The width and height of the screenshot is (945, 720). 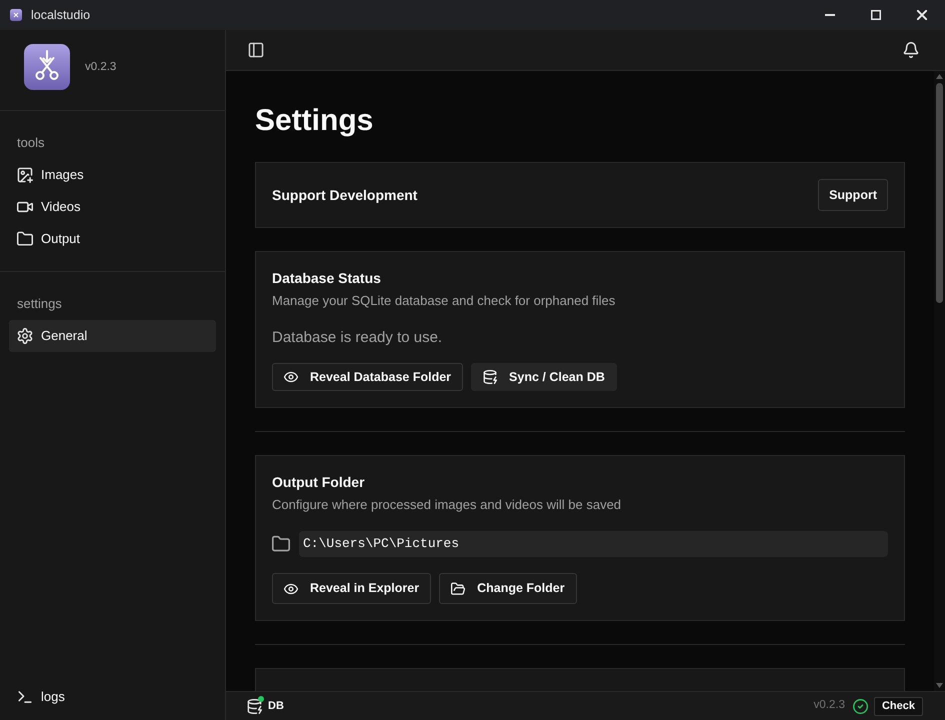 What do you see at coordinates (60, 15) in the screenshot?
I see `window-title: localstudio` at bounding box center [60, 15].